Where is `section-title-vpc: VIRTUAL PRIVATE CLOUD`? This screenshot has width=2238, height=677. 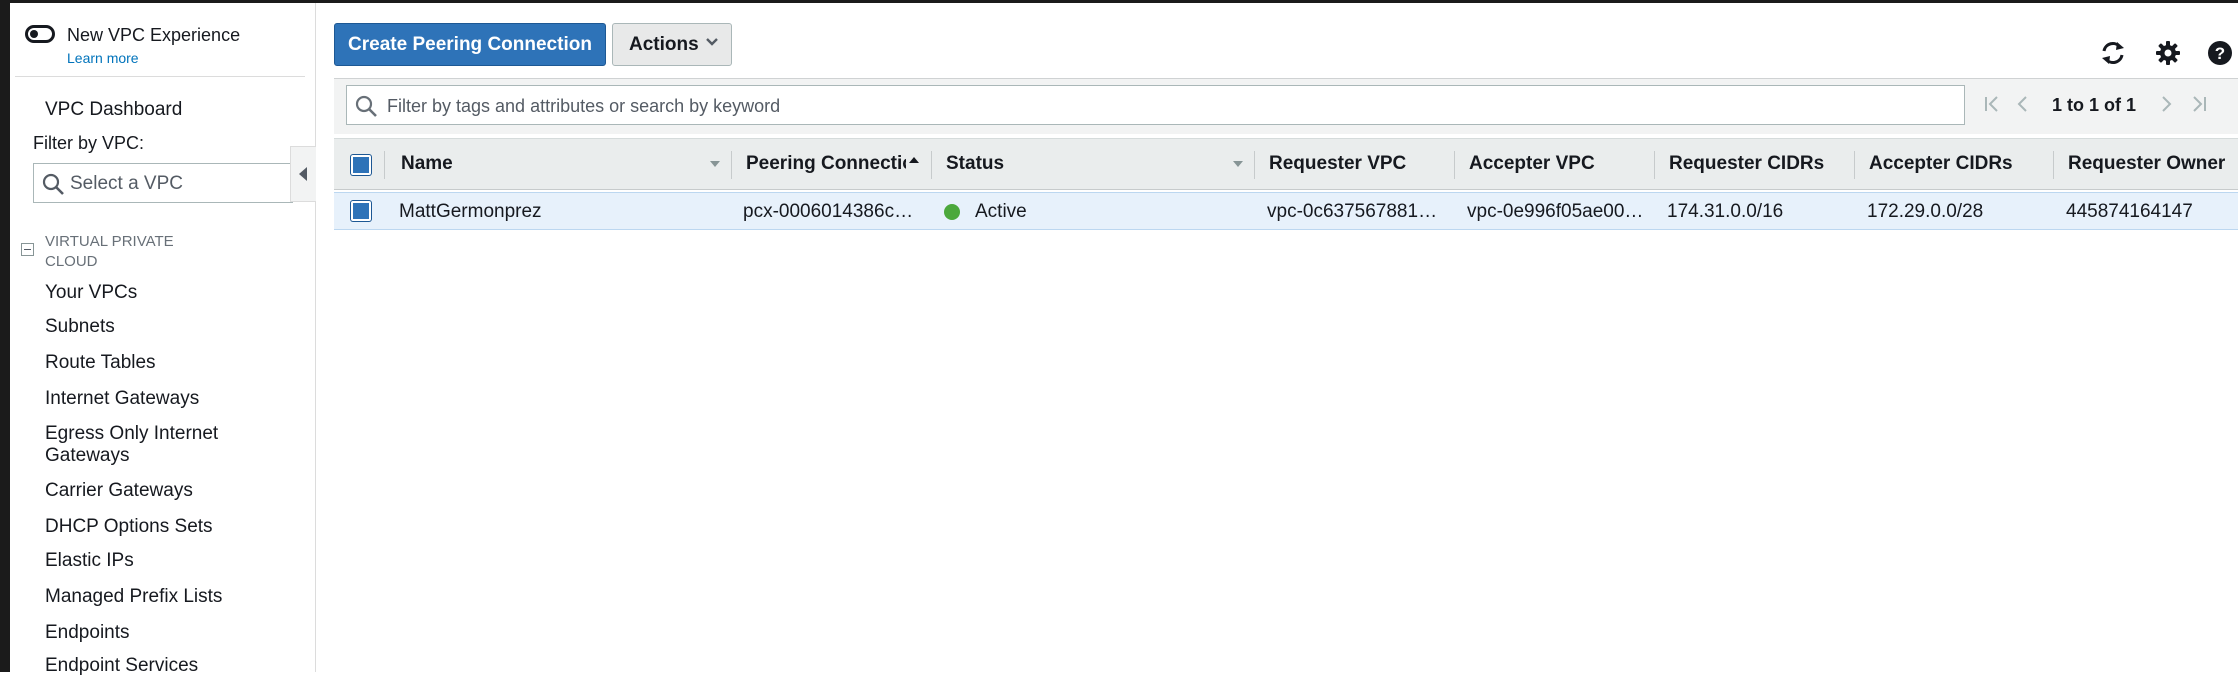
section-title-vpc: VIRTUAL PRIVATE CLOUD is located at coordinates (109, 251).